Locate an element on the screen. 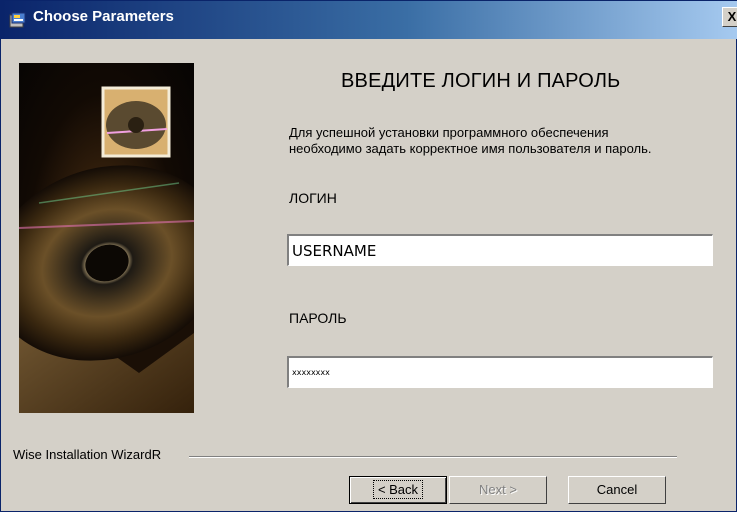  close-button: X is located at coordinates (729, 17).